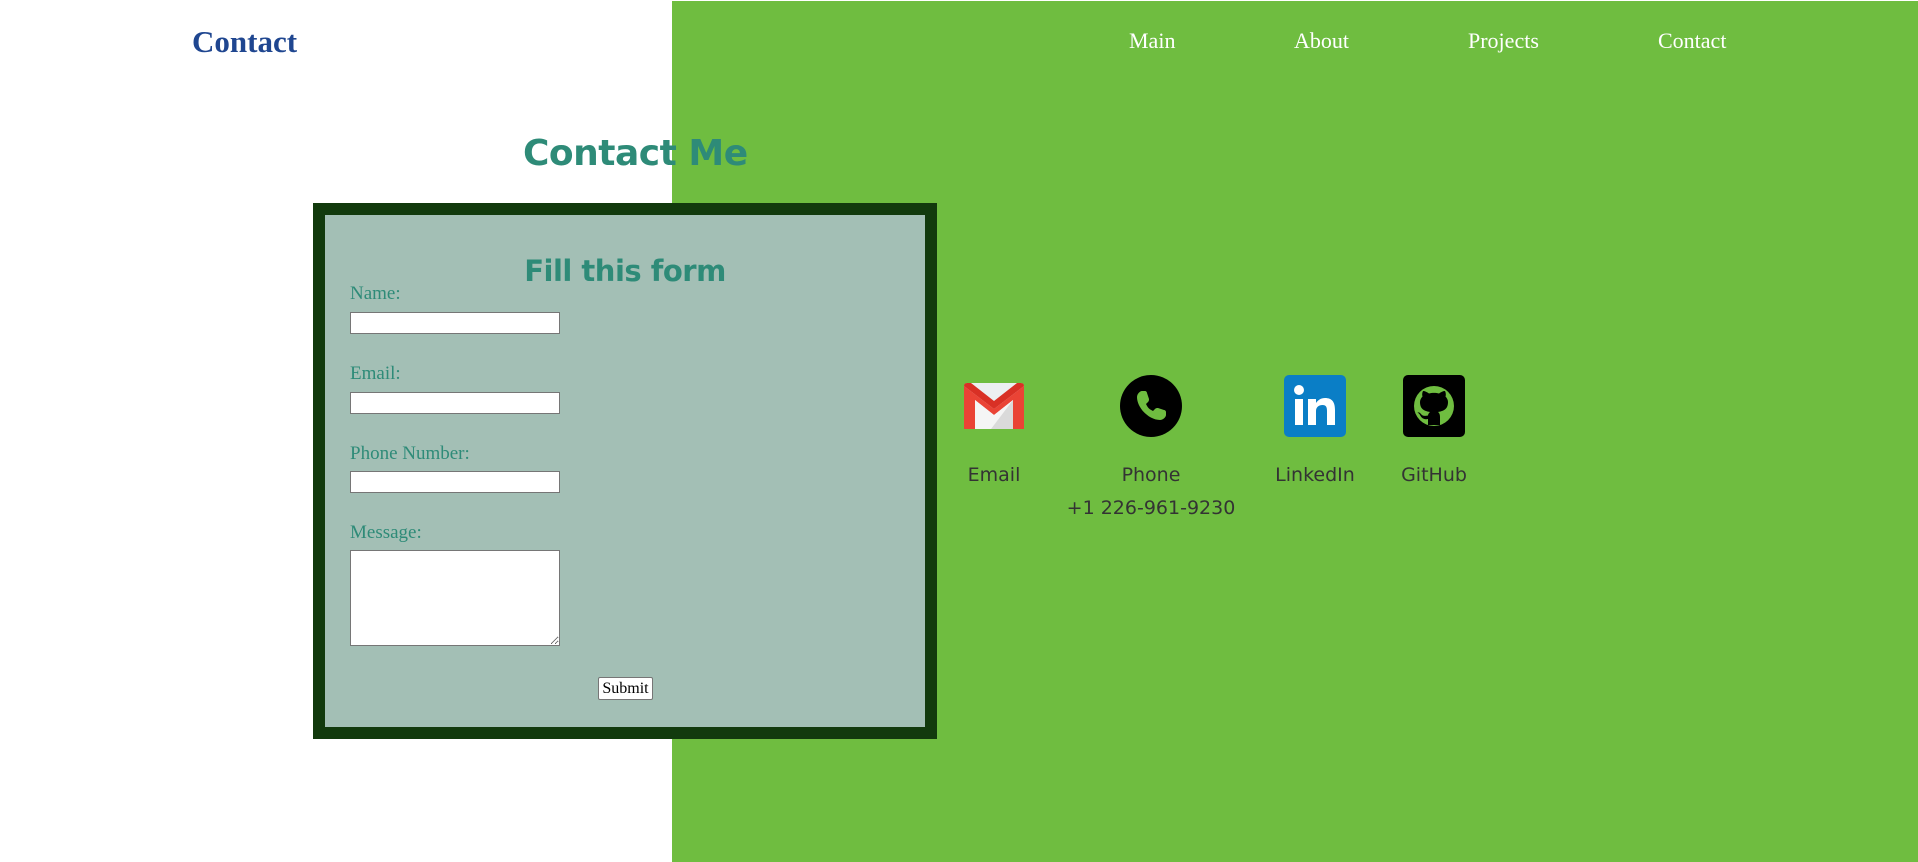 The image size is (1918, 862). Describe the element at coordinates (1152, 41) in the screenshot. I see `nav-link-main: Main` at that location.